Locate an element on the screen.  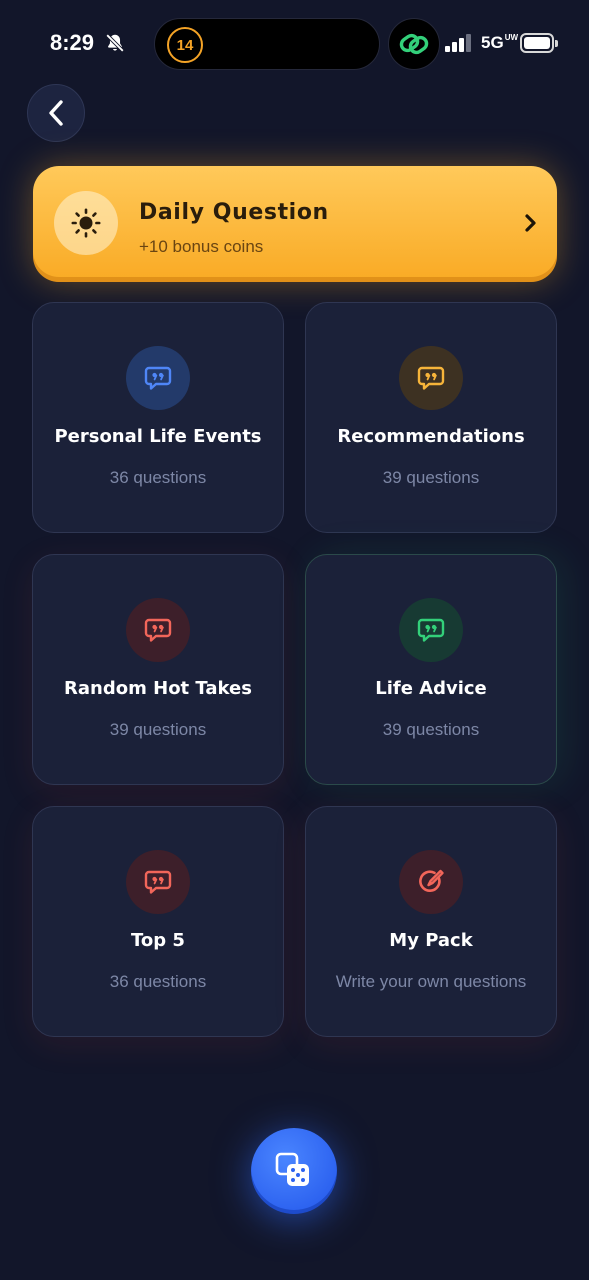
category-title: Random Hot Takes is located at coordinates (158, 688).